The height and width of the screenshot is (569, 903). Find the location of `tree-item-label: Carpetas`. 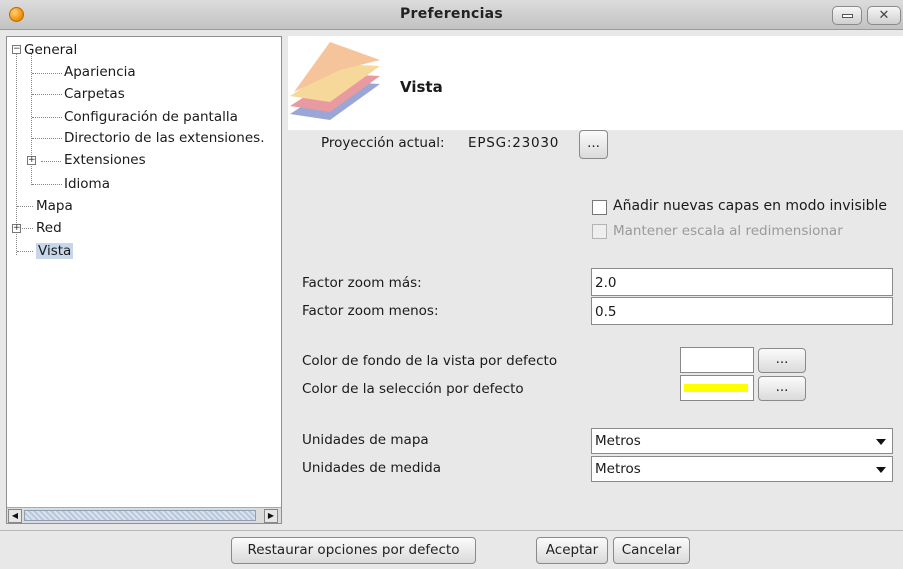

tree-item-label: Carpetas is located at coordinates (94, 94).